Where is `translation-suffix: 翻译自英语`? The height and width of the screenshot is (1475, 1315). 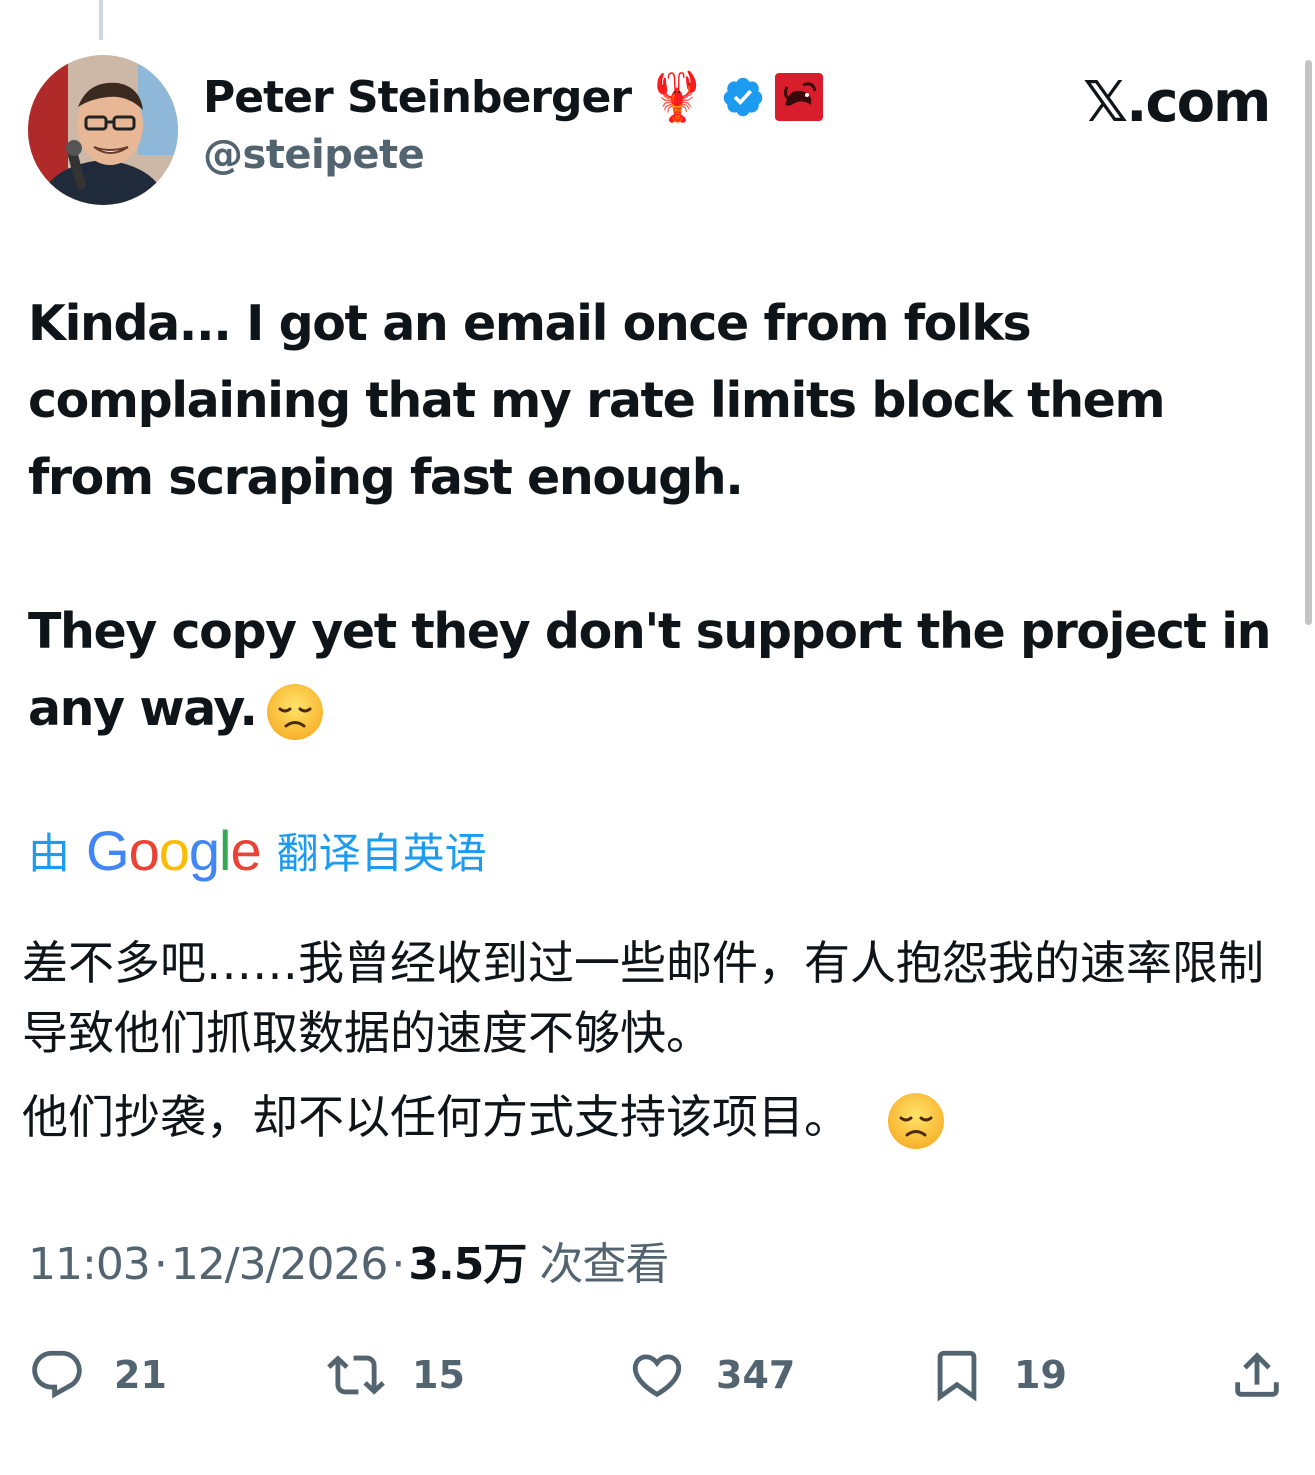
translation-suffix: 翻译自英语 is located at coordinates (381, 853).